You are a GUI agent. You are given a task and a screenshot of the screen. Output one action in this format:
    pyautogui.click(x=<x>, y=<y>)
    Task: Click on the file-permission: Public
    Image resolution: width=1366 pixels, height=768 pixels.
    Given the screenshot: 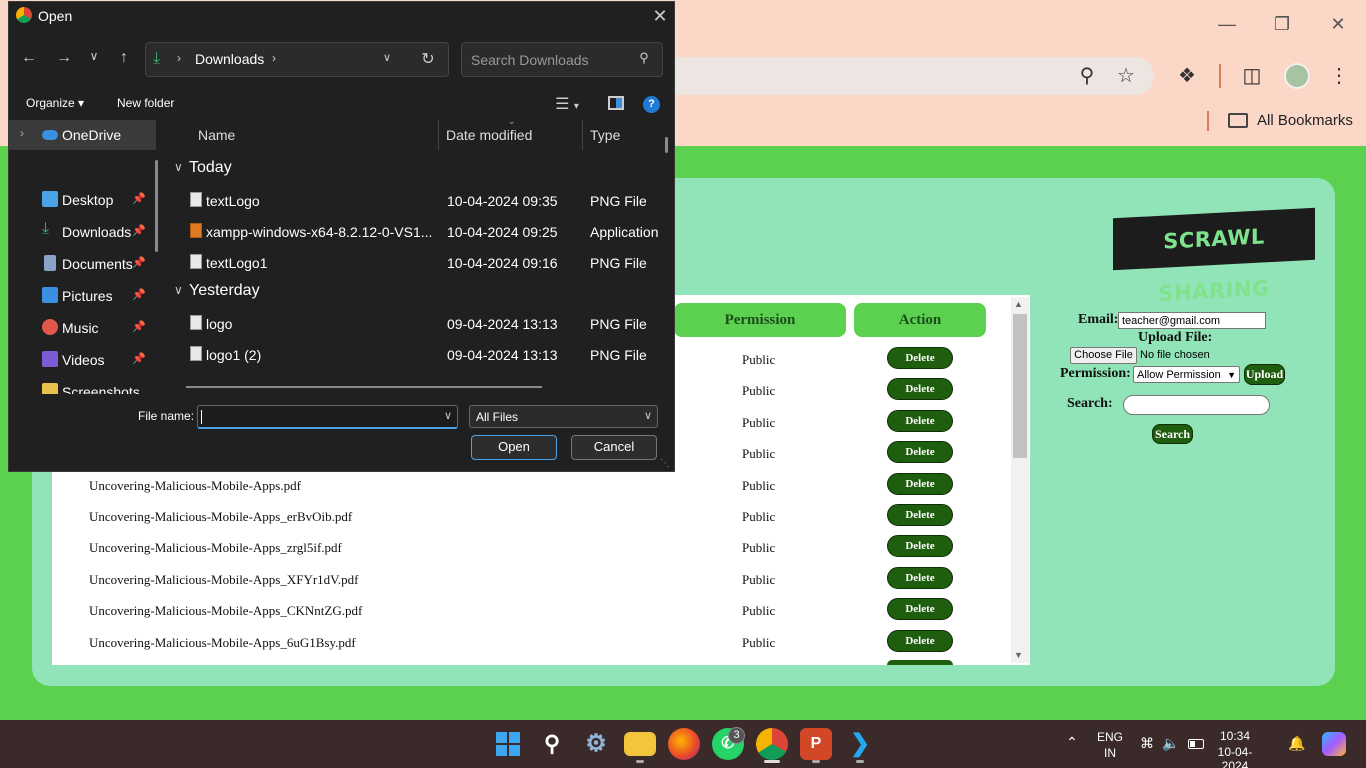 What is the action you would take?
    pyautogui.click(x=759, y=547)
    